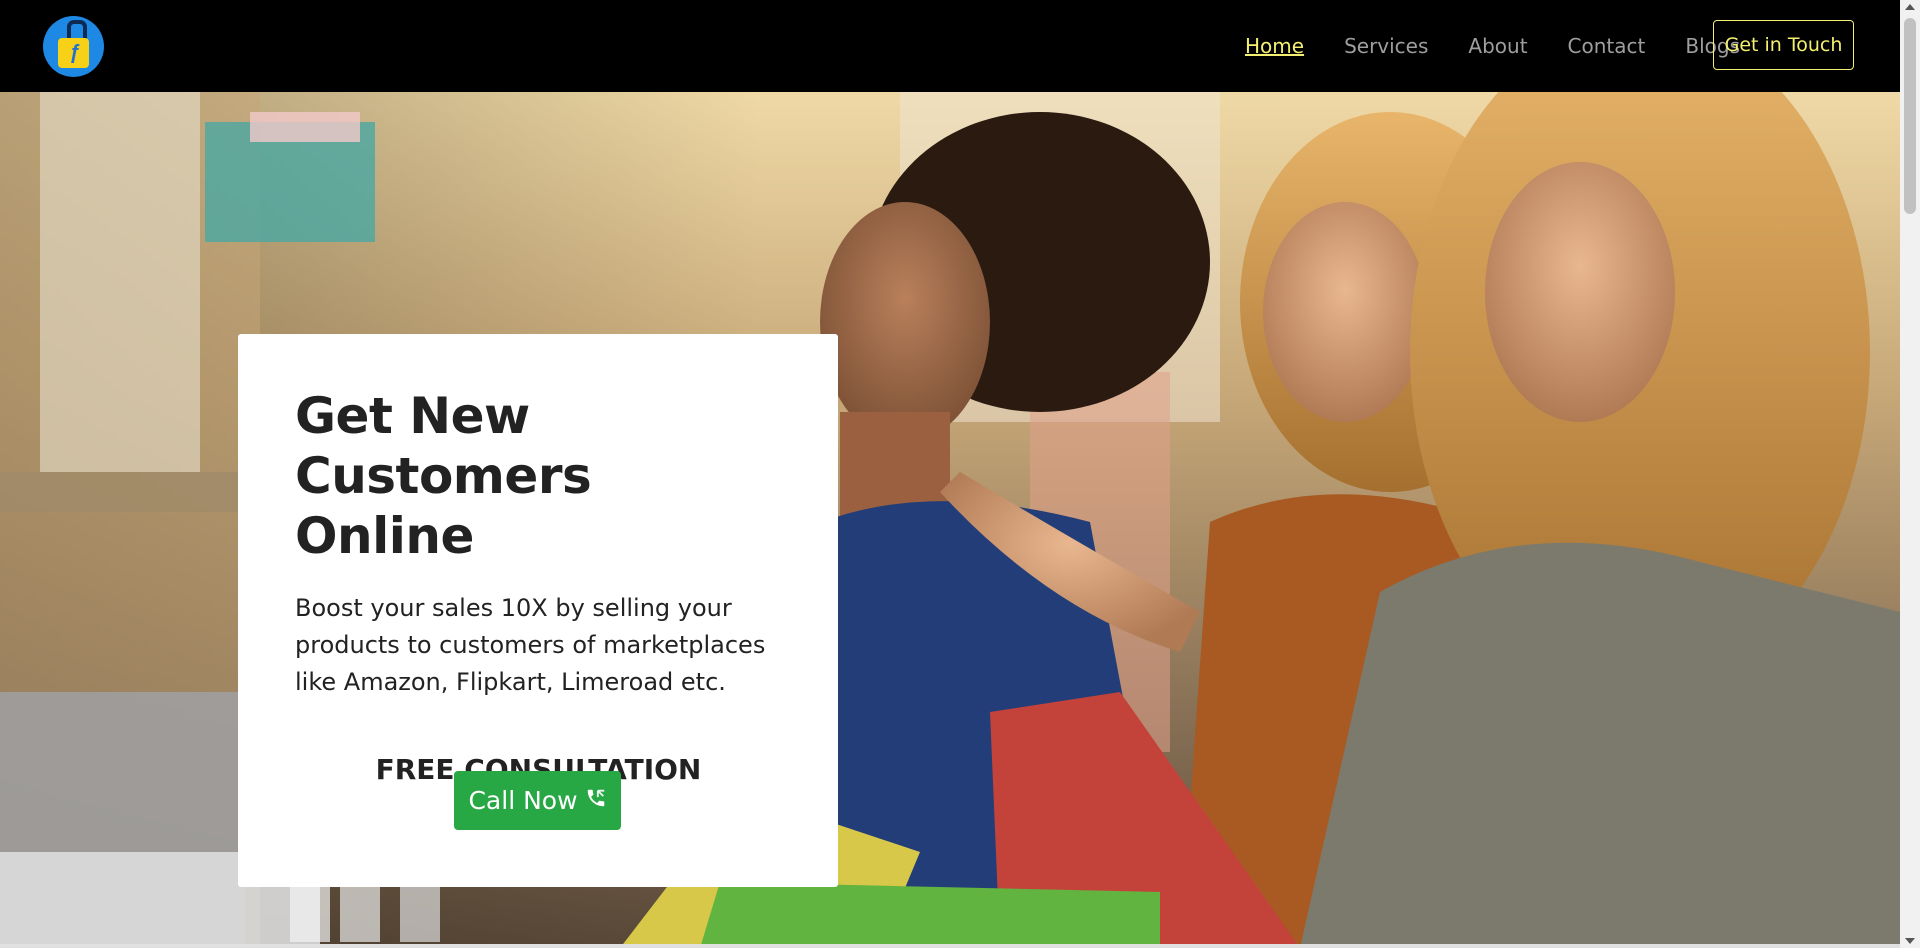 This screenshot has height=948, width=1920. I want to click on phone-icon, so click(596, 800).